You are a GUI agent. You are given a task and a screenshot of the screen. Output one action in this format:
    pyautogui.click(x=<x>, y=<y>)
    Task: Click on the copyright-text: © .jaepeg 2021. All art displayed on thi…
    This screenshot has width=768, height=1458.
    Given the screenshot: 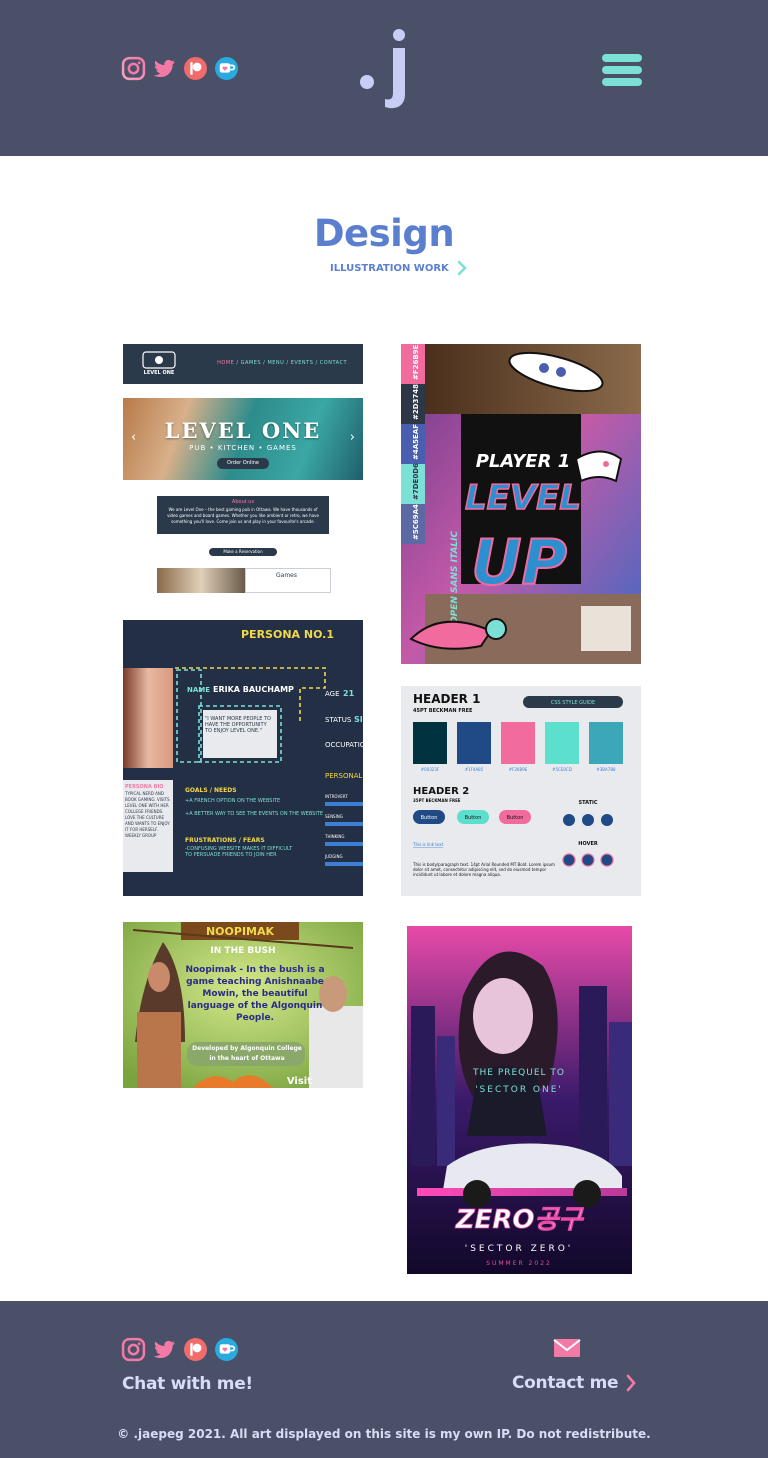 What is the action you would take?
    pyautogui.click(x=384, y=1434)
    